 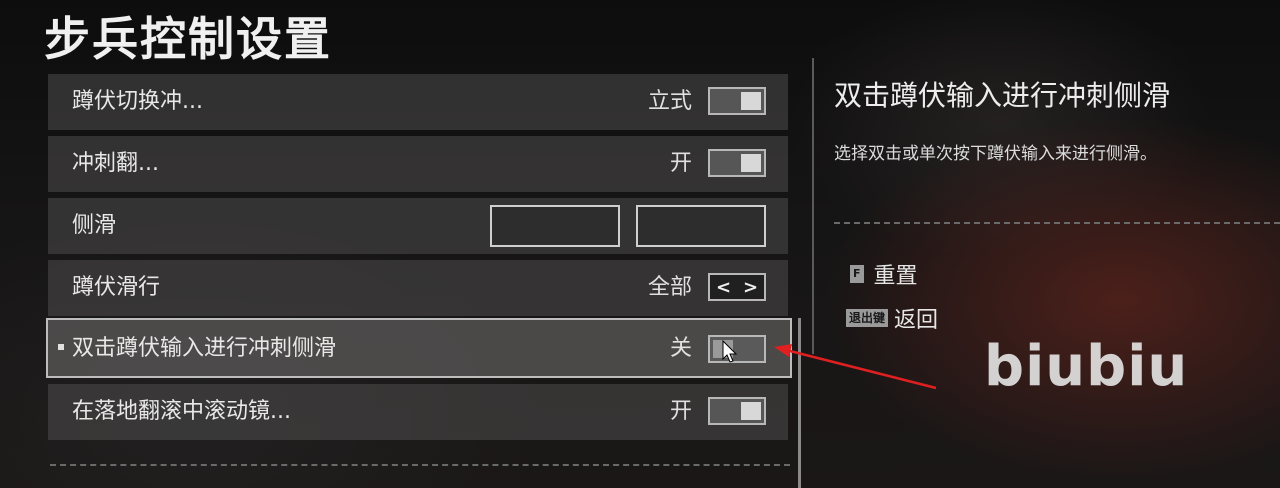 What do you see at coordinates (855, 367) in the screenshot?
I see `annotation-arrow-icon` at bounding box center [855, 367].